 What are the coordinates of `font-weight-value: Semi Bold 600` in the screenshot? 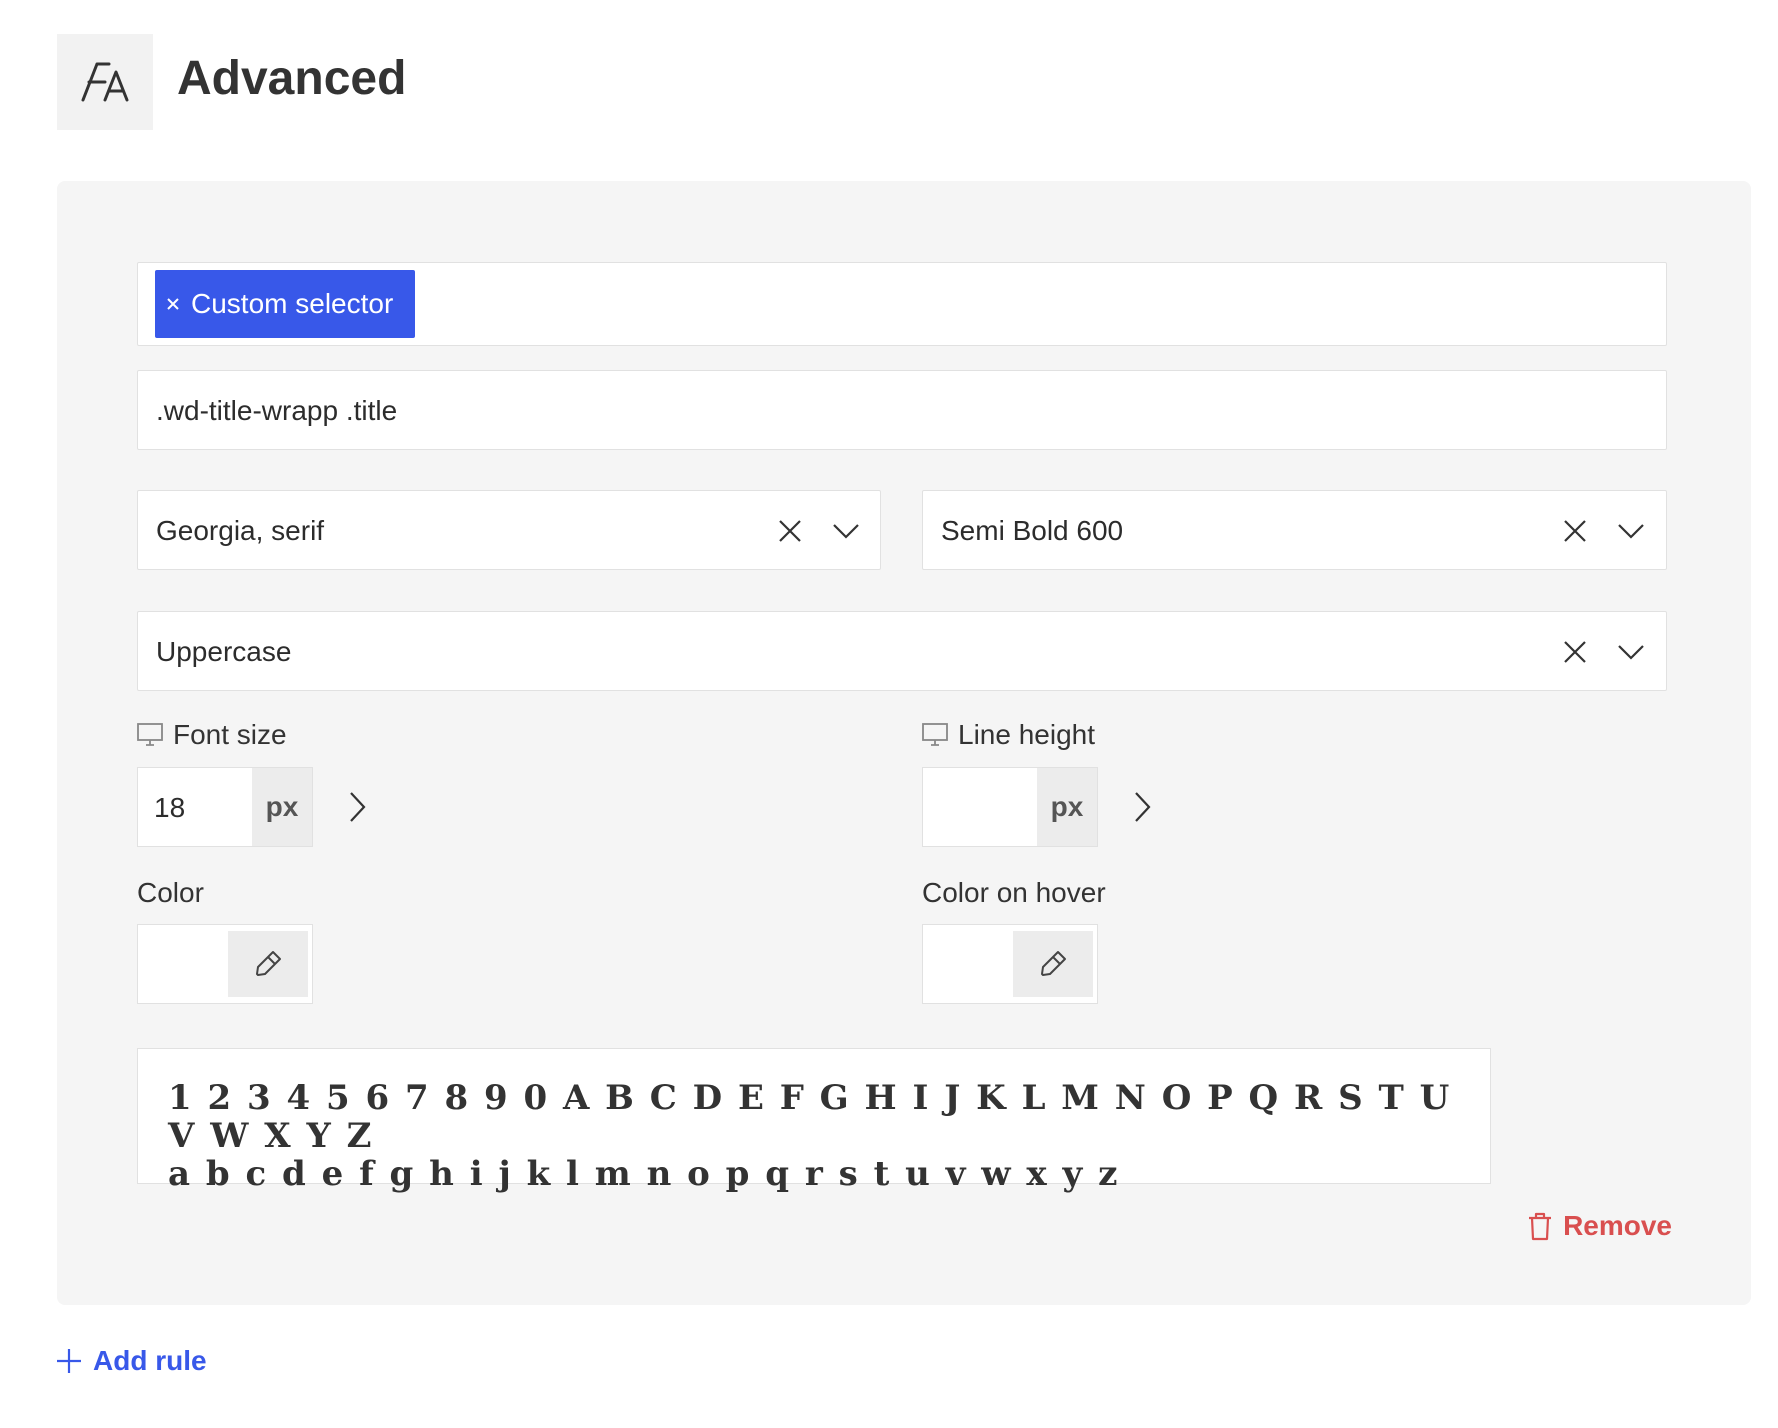 It's located at (1032, 530).